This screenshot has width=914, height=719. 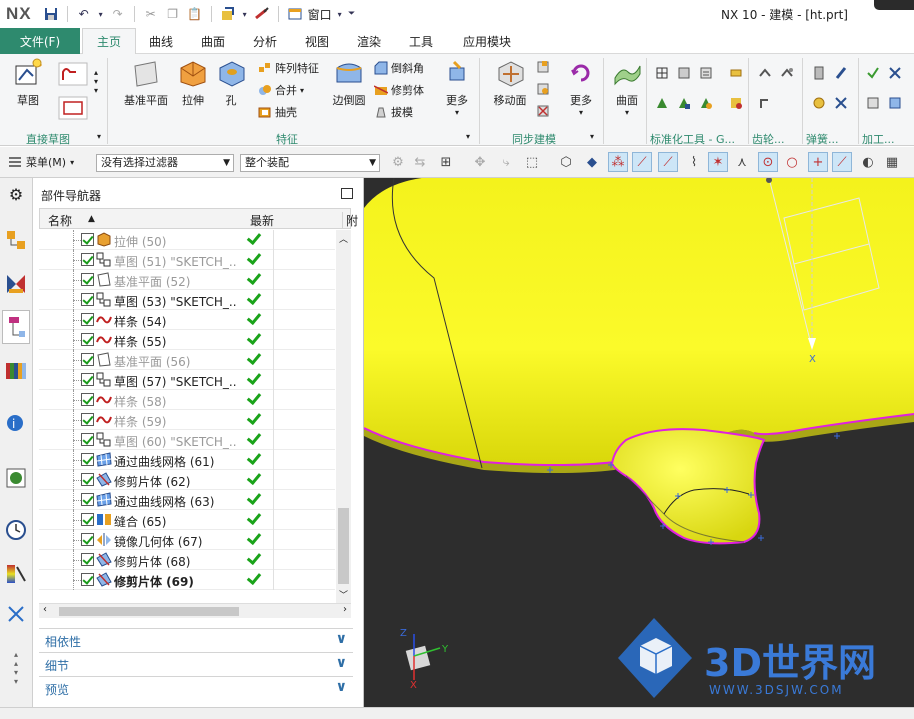 What do you see at coordinates (91, 219) in the screenshot?
I see `sort-ascending-icon: ▲` at bounding box center [91, 219].